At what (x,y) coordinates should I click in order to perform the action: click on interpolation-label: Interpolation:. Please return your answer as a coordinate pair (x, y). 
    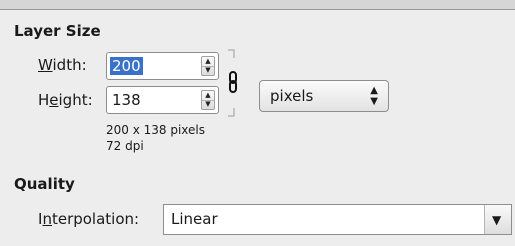
    Looking at the image, I should click on (88, 219).